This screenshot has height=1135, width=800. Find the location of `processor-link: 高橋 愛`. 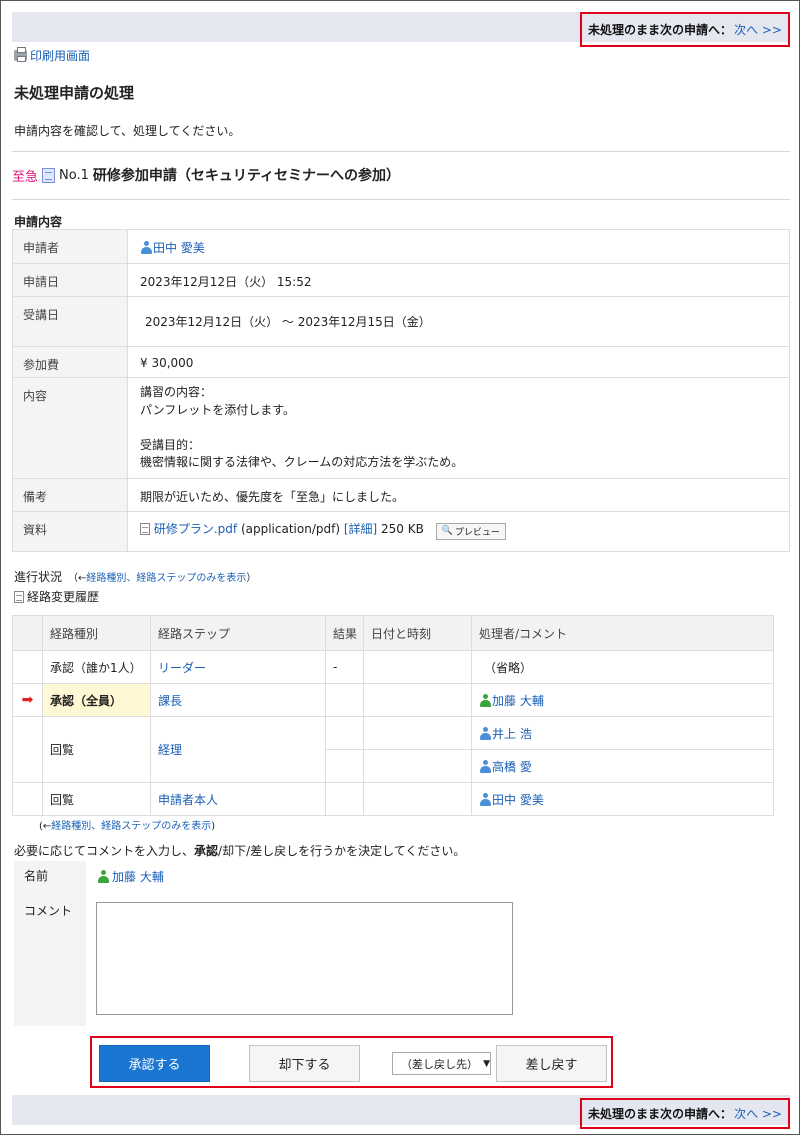

processor-link: 高橋 愛 is located at coordinates (512, 767).